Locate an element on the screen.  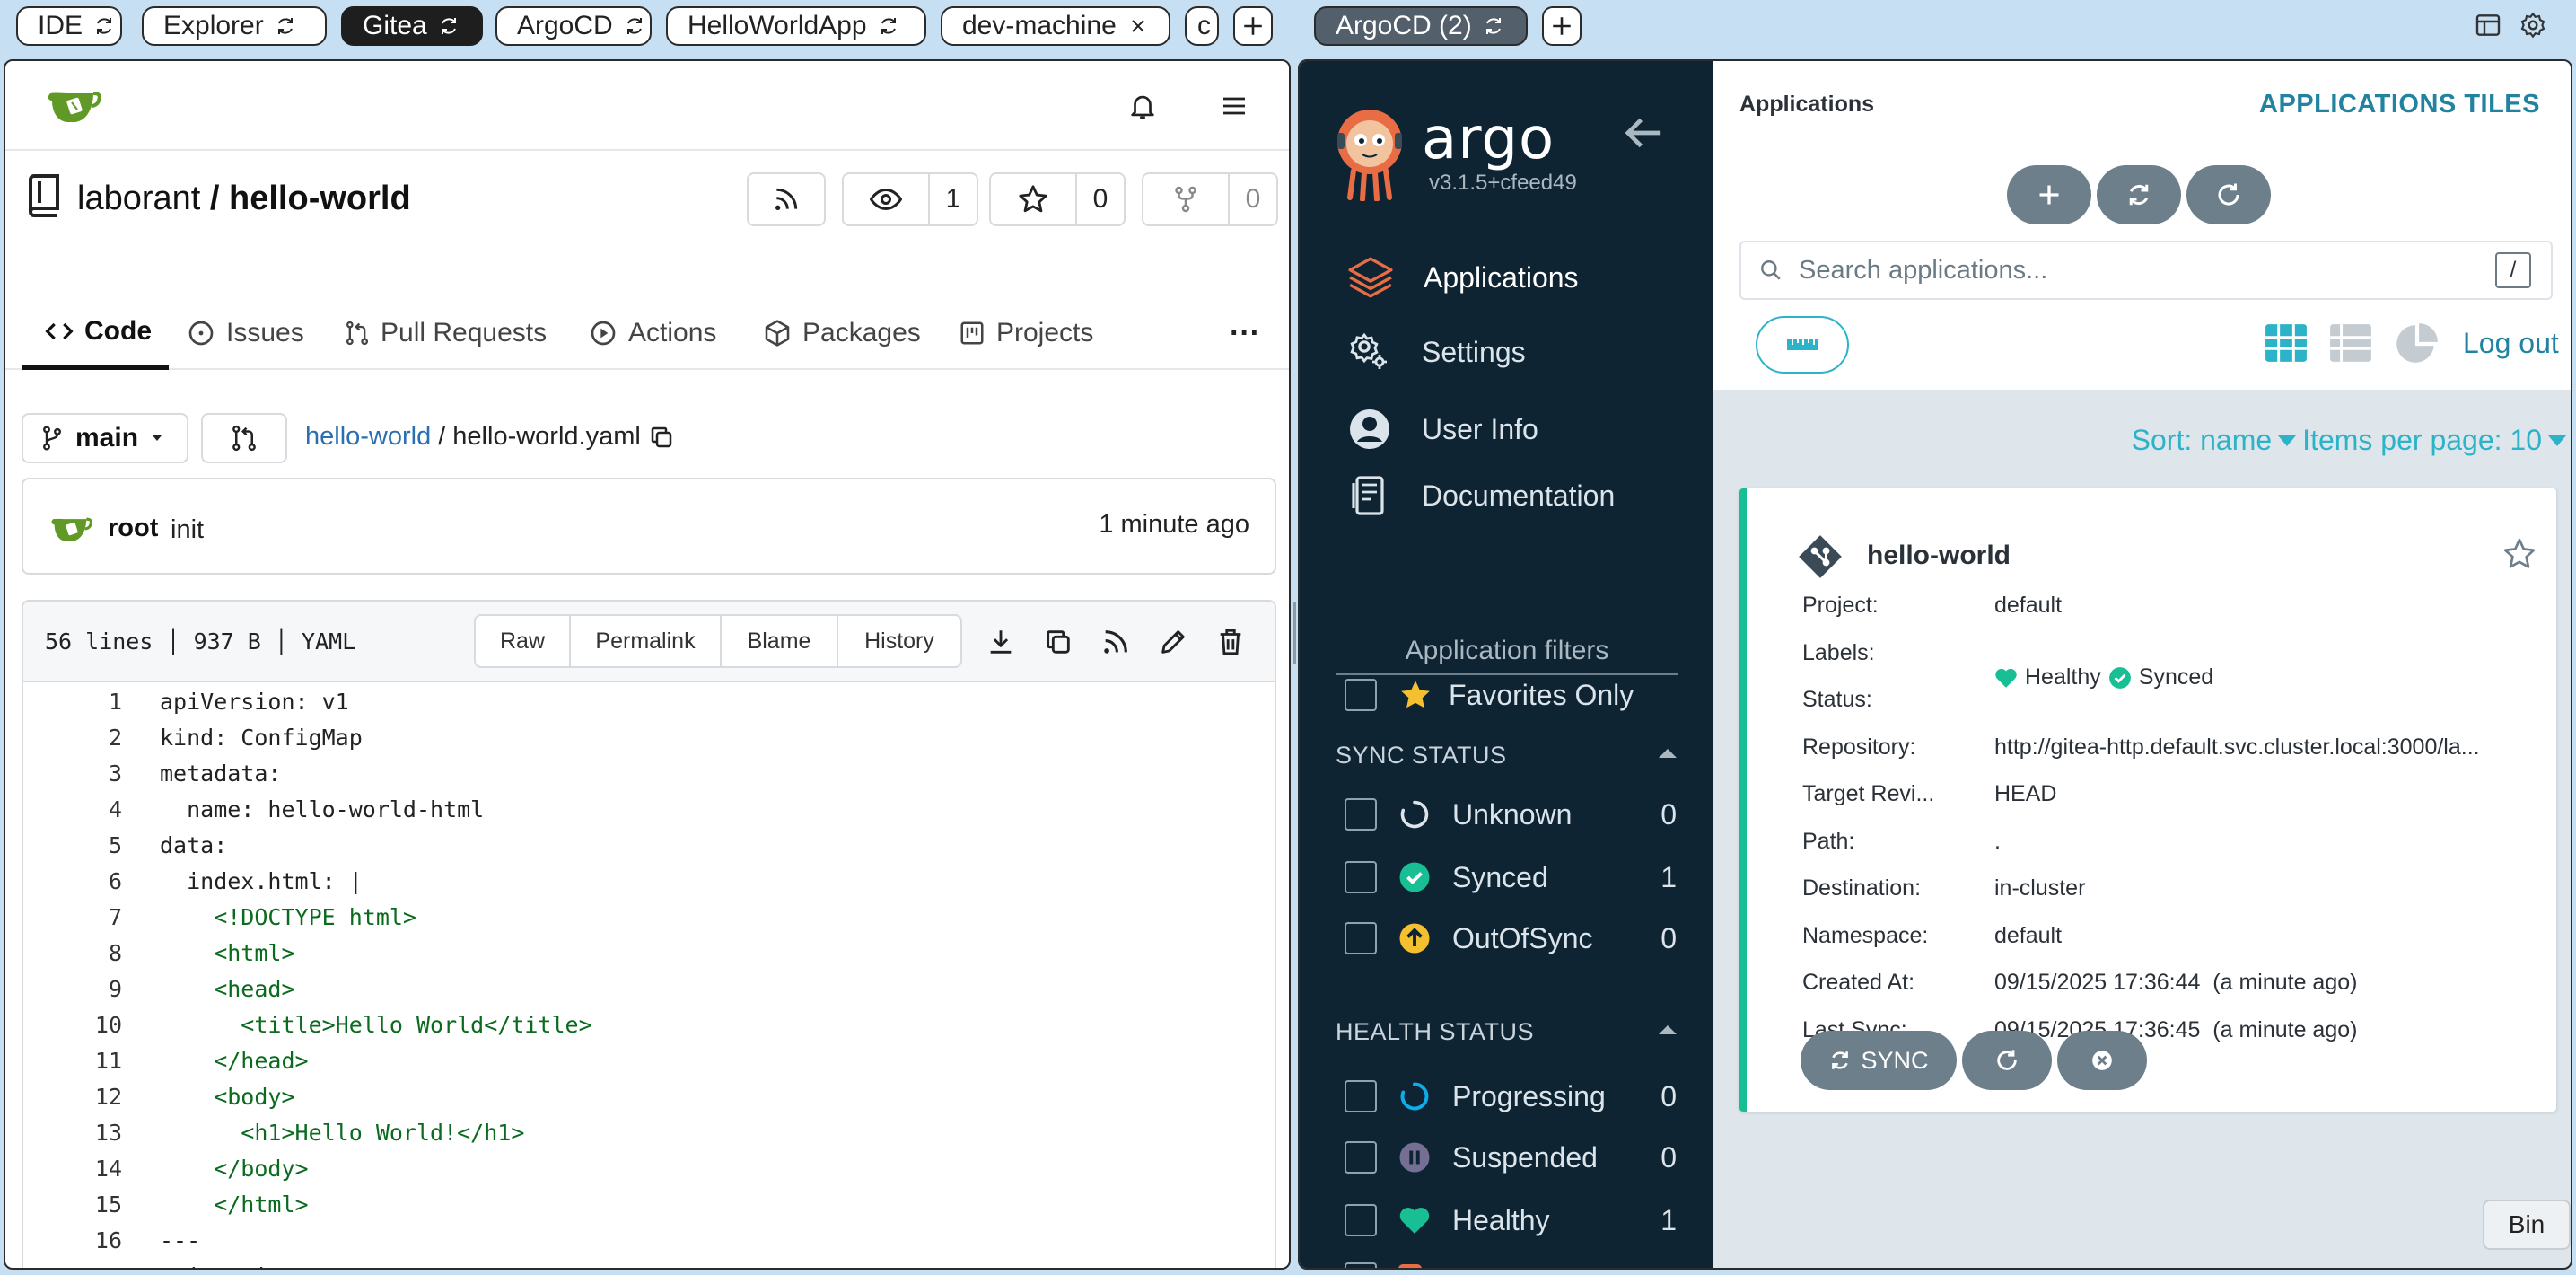
branch-selector: main is located at coordinates (105, 438).